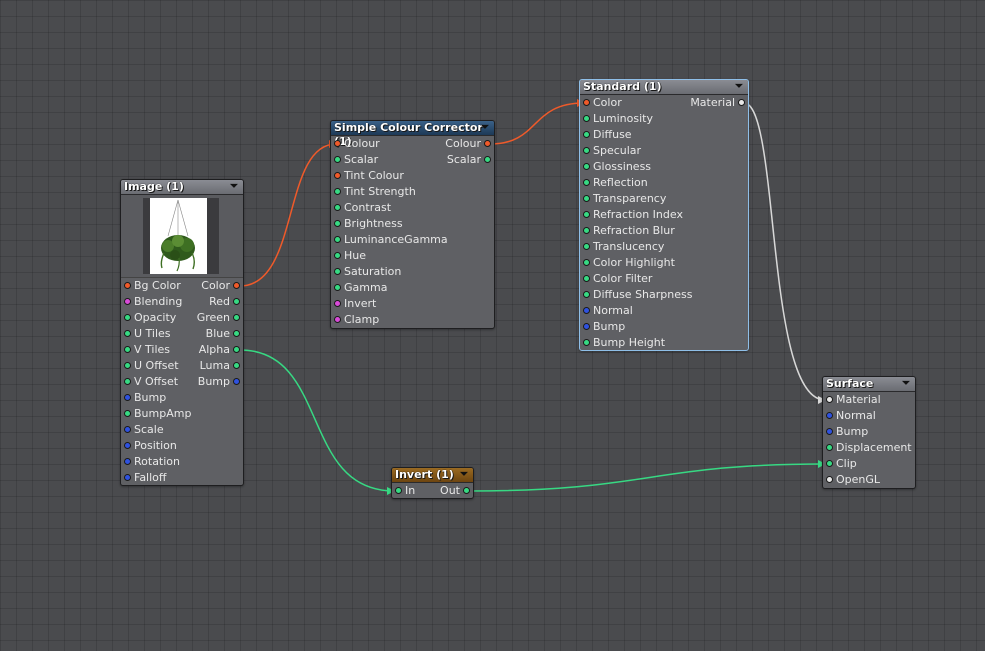  Describe the element at coordinates (366, 287) in the screenshot. I see `gamma-label: Gamma` at that location.